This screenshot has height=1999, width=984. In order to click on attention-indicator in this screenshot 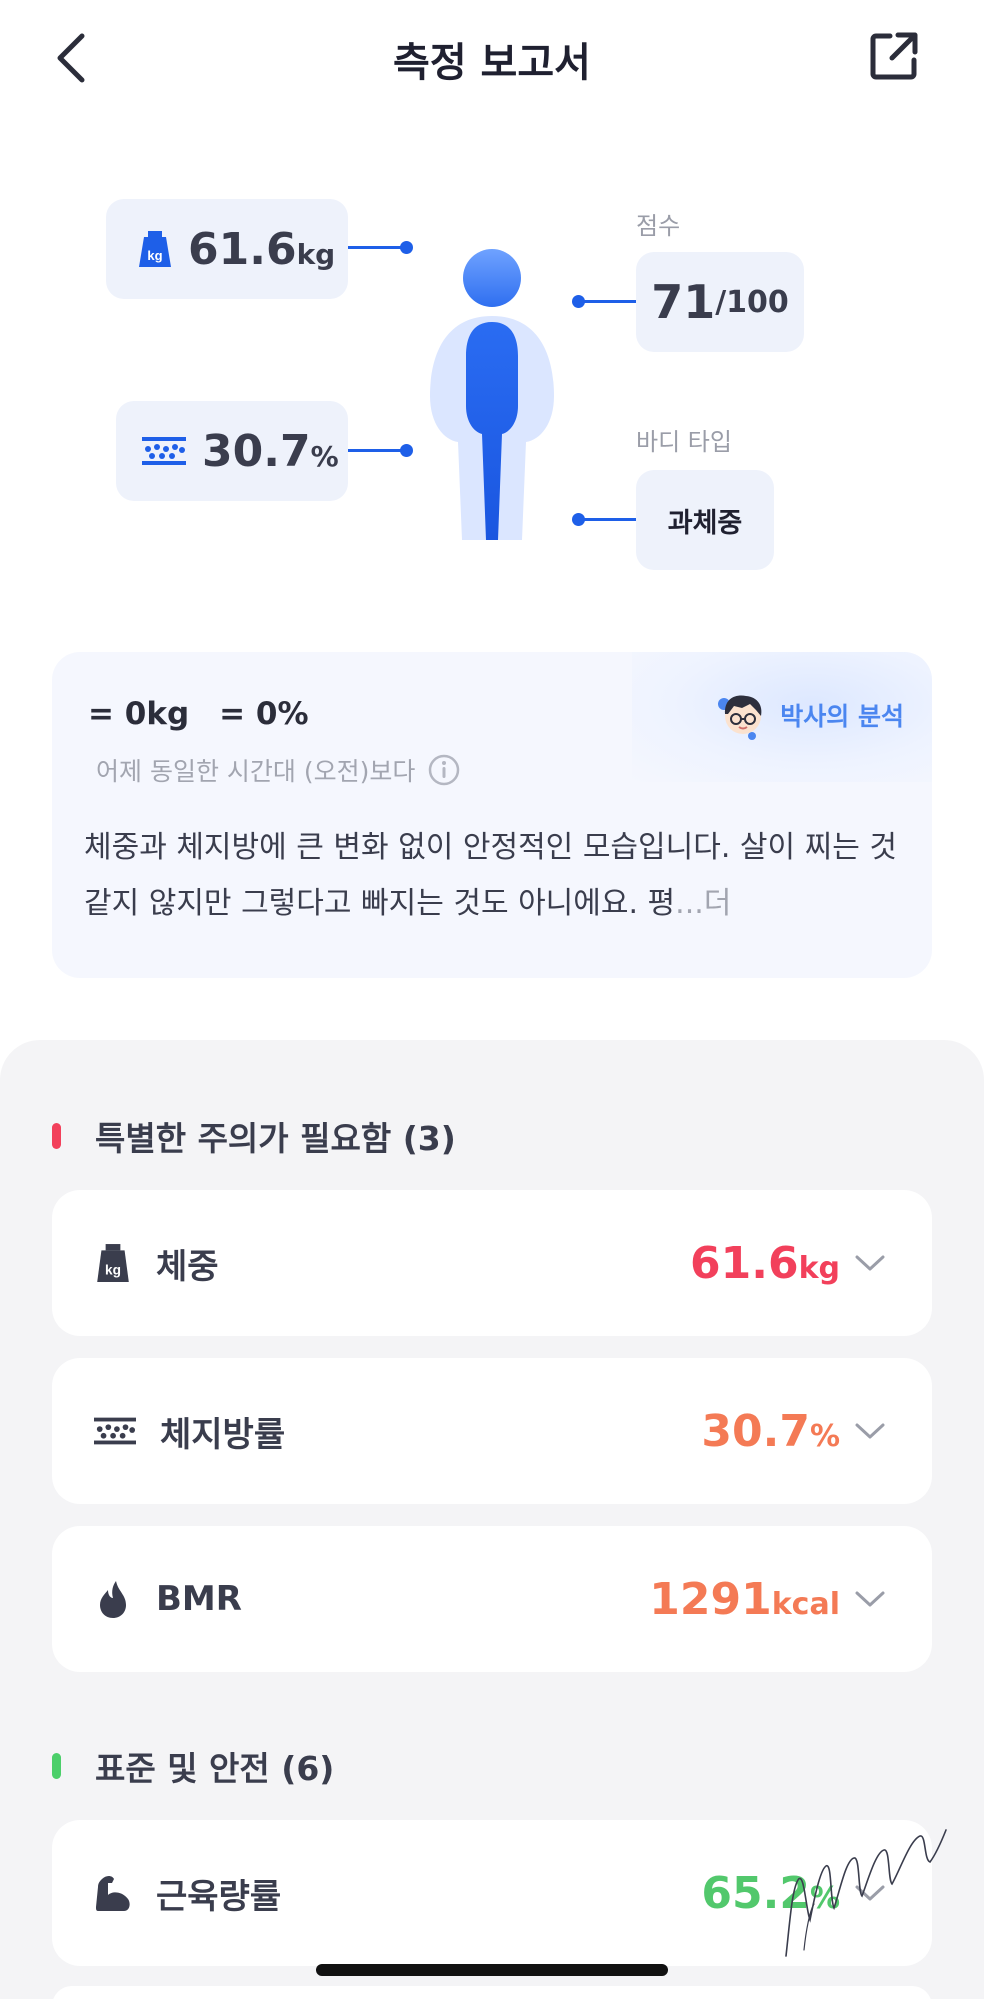, I will do `click(56, 1136)`.